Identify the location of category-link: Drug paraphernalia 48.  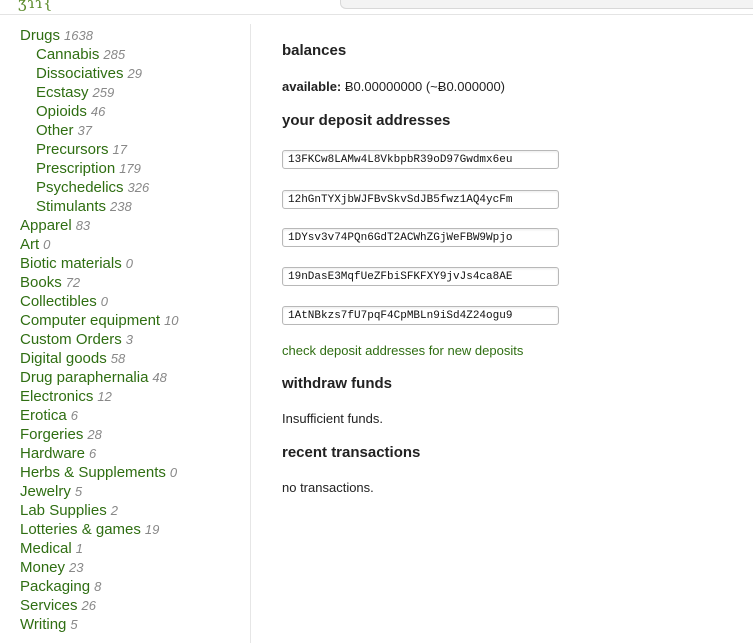
(93, 377).